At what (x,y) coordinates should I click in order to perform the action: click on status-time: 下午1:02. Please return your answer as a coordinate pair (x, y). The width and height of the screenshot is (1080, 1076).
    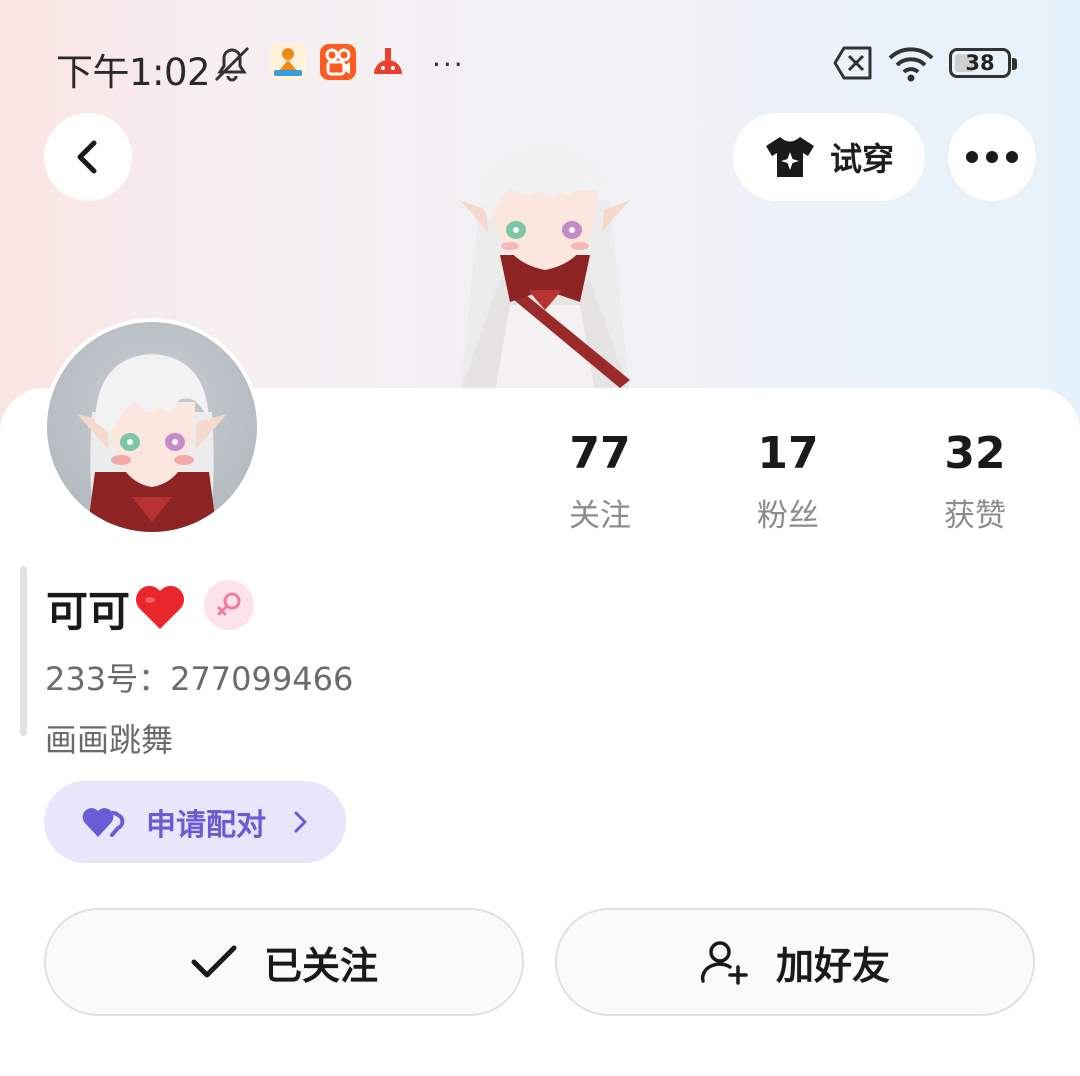
    Looking at the image, I should click on (133, 72).